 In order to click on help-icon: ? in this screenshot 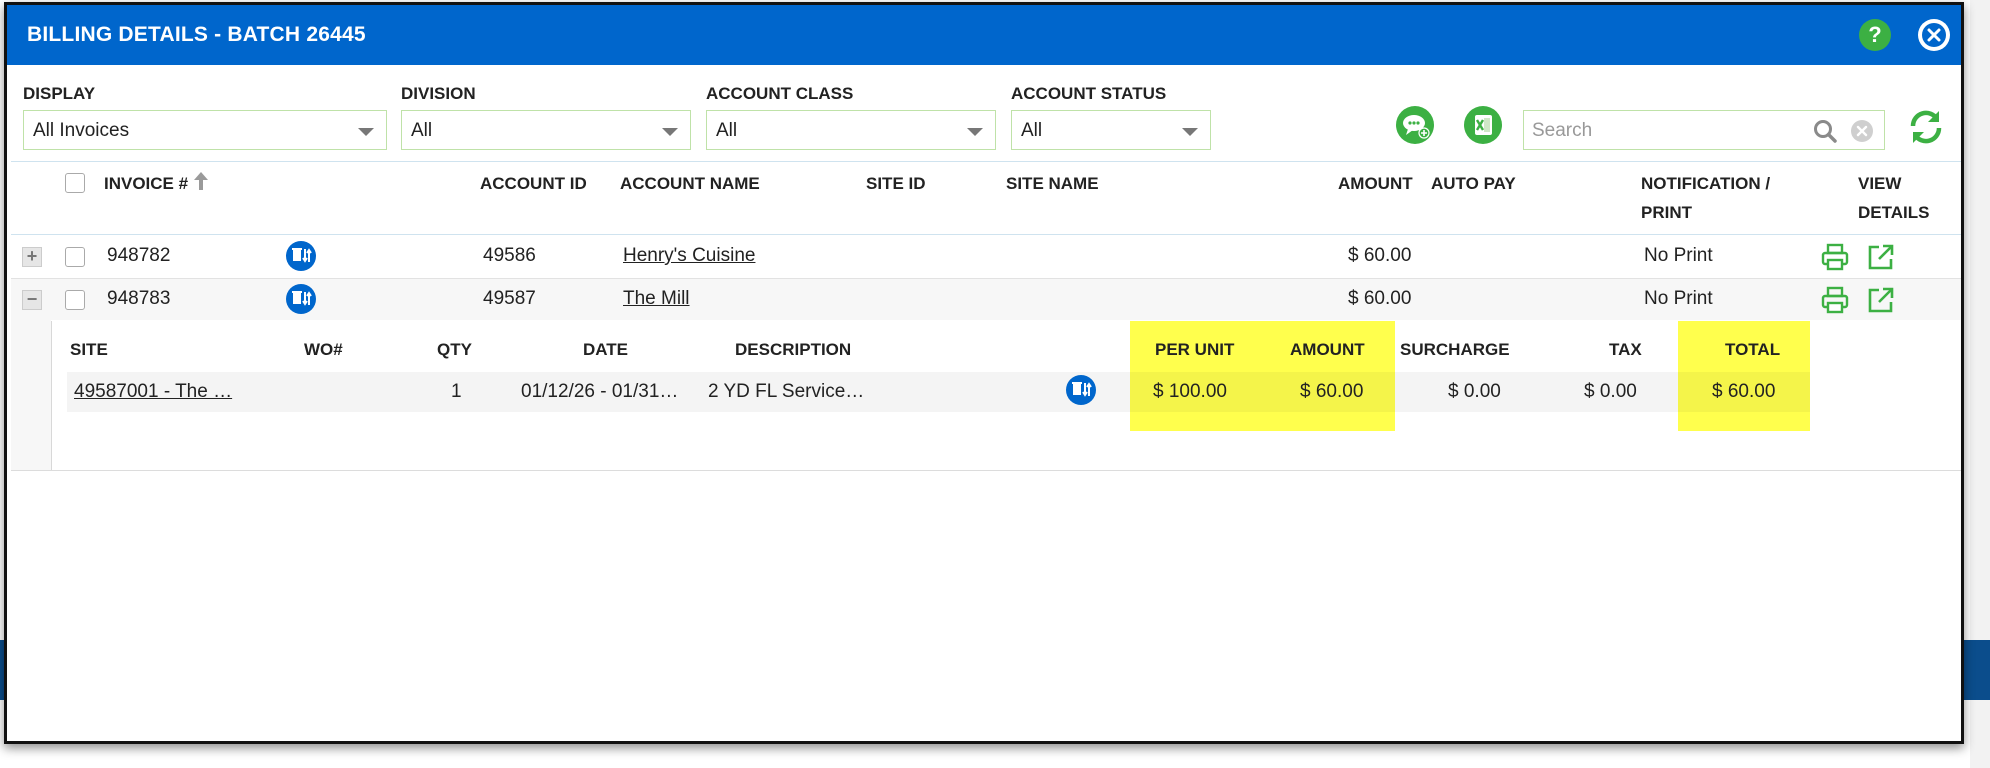, I will do `click(1875, 35)`.